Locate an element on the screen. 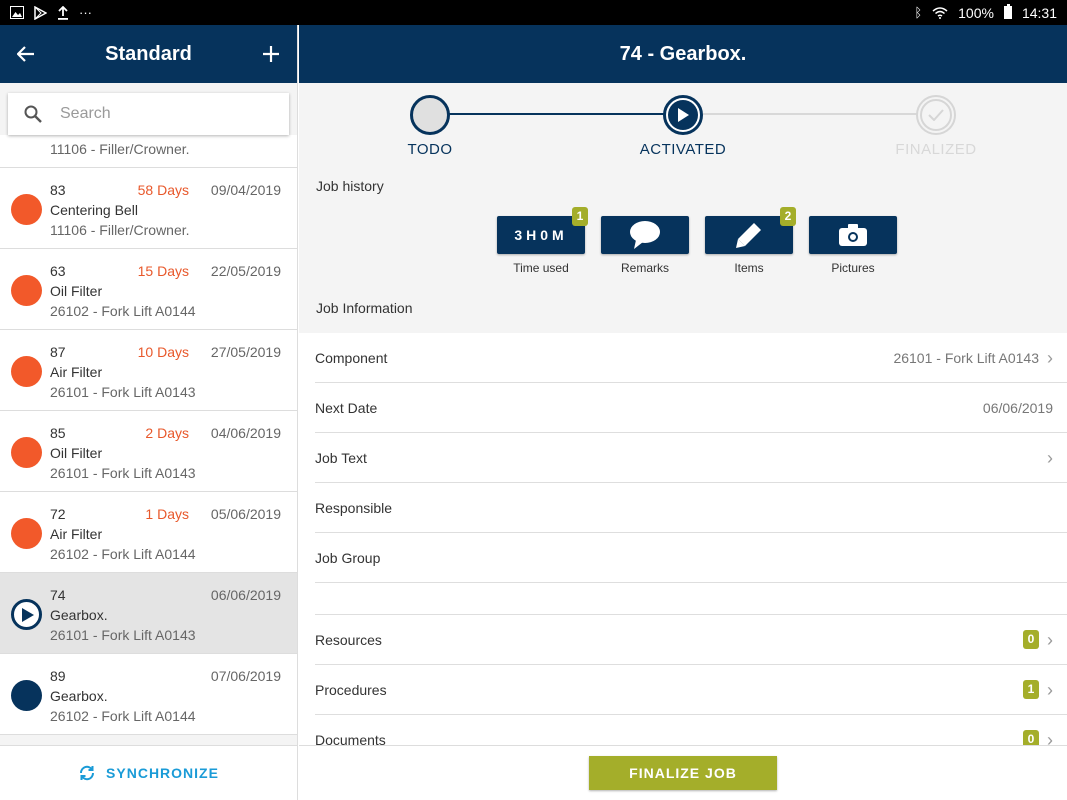 This screenshot has width=1067, height=800. battery-percent: 100% is located at coordinates (976, 12).